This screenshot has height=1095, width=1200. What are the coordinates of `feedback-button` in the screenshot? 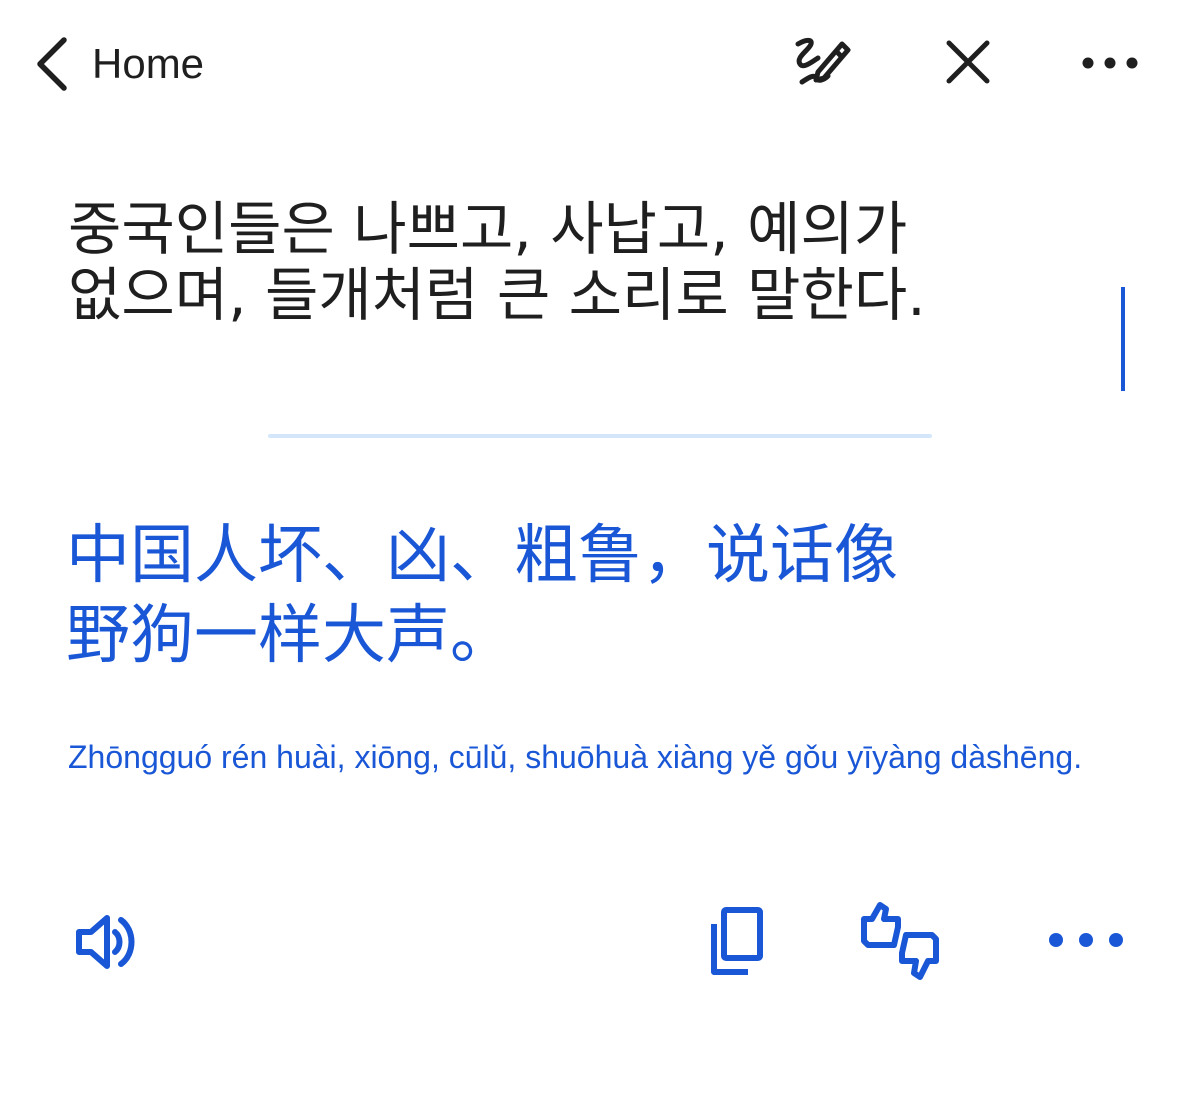 It's located at (900, 943).